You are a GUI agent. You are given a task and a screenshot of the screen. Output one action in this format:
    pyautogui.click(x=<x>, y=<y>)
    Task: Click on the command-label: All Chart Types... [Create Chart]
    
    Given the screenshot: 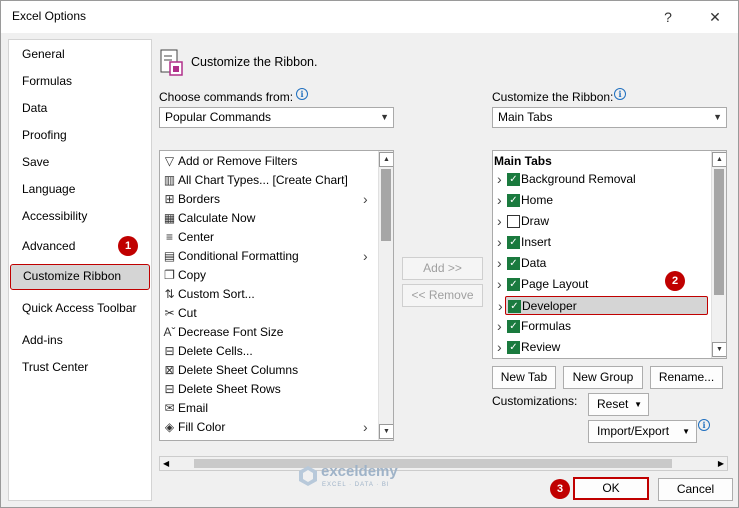 What is the action you would take?
    pyautogui.click(x=263, y=180)
    